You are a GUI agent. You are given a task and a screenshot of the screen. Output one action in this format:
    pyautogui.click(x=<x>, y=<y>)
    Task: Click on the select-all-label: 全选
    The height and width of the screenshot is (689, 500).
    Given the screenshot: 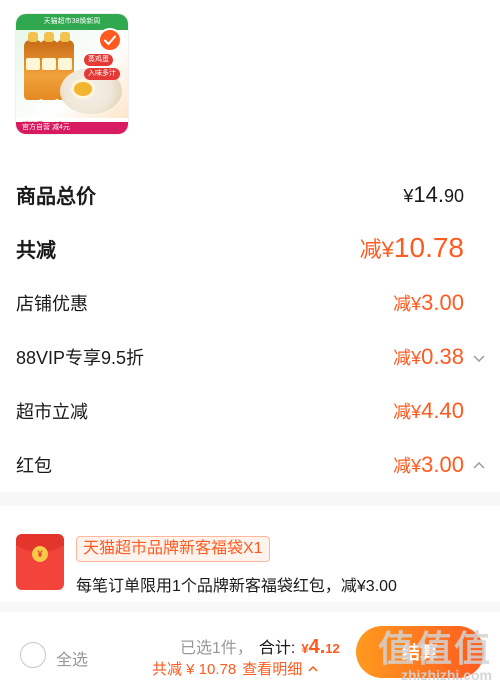 What is the action you would take?
    pyautogui.click(x=72, y=658)
    